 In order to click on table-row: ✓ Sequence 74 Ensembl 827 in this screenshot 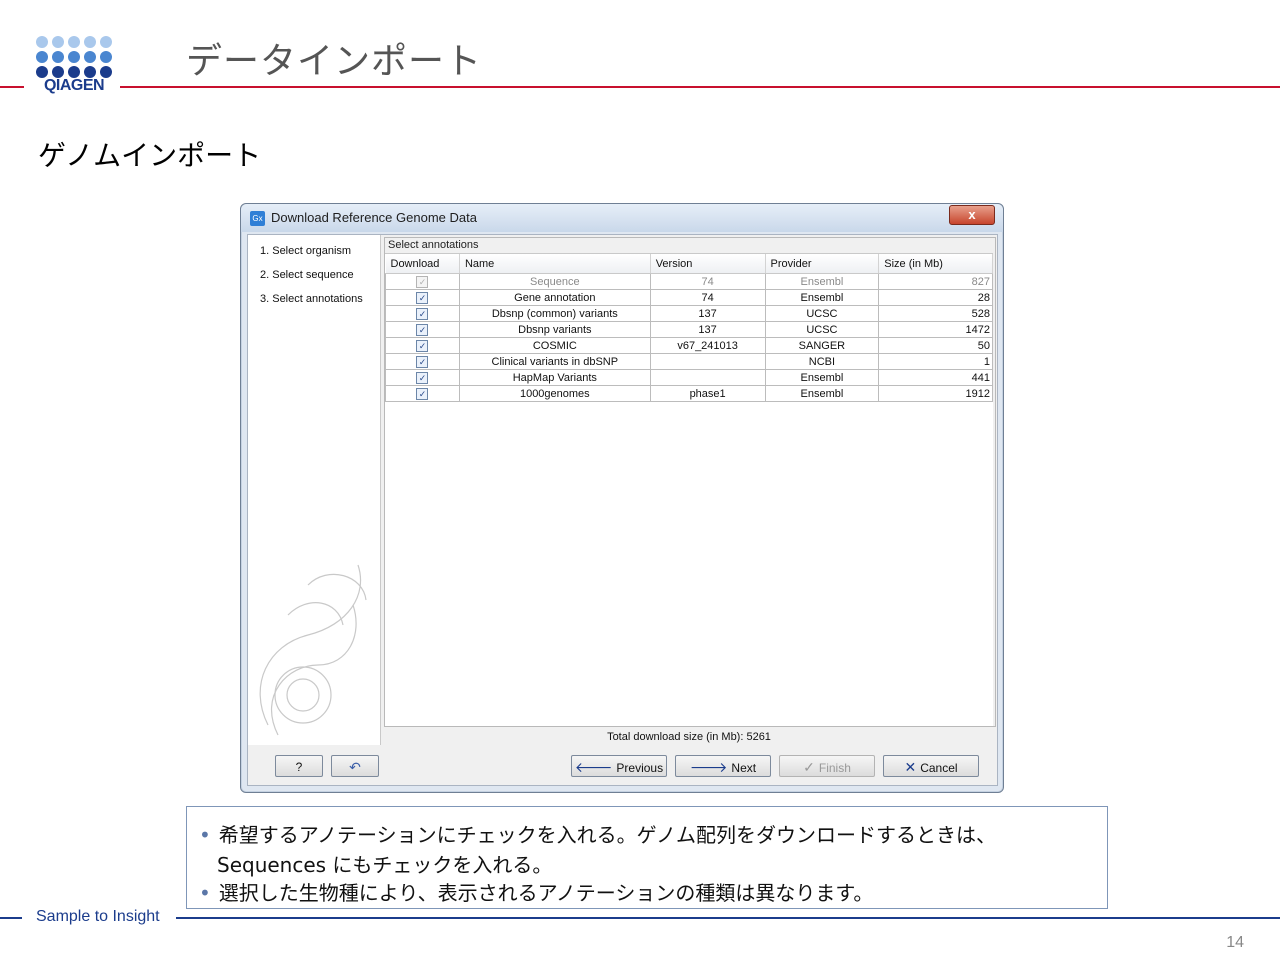, I will do `click(689, 281)`.